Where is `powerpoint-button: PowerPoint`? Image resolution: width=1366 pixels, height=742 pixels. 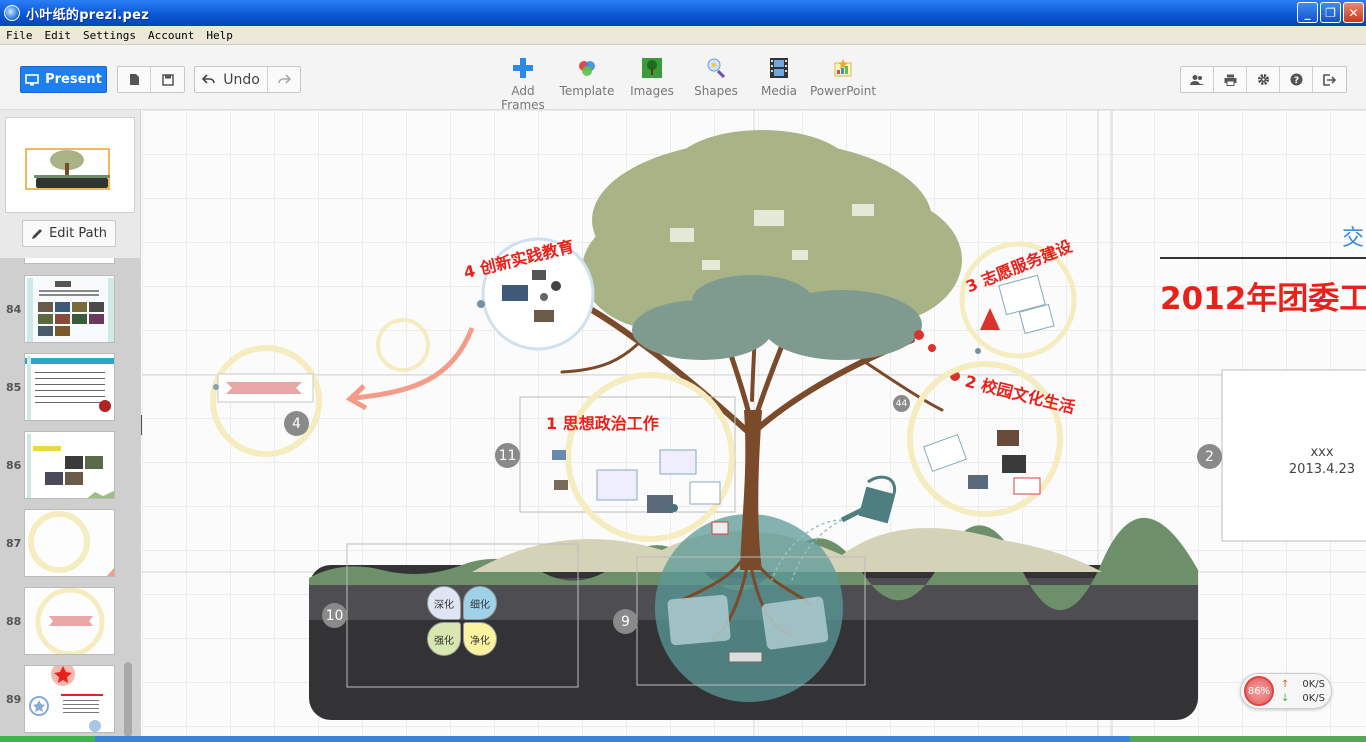
powerpoint-button: PowerPoint is located at coordinates (843, 76).